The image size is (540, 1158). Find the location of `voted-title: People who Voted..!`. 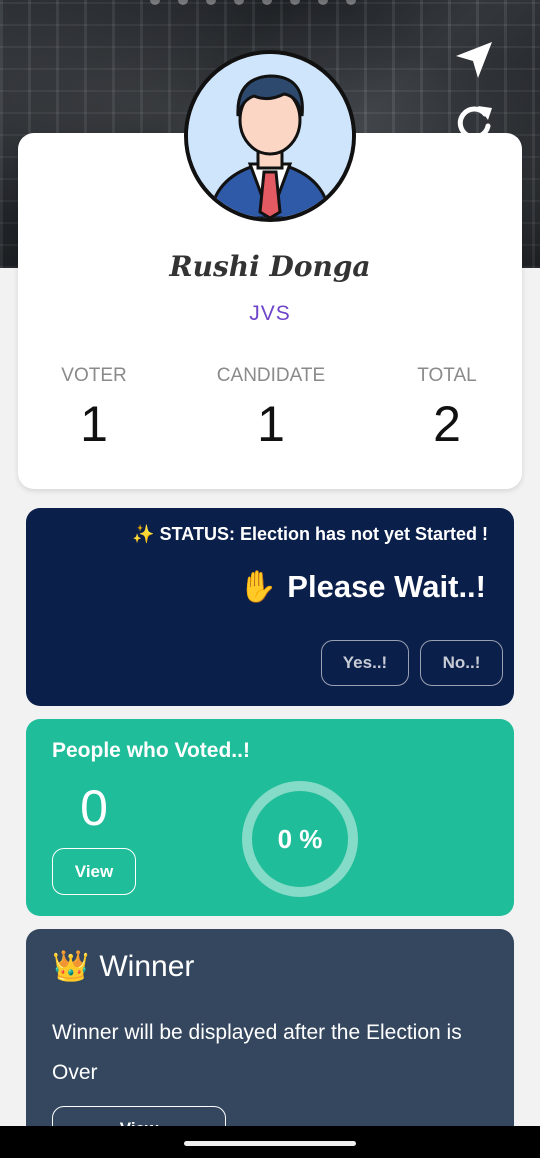

voted-title: People who Voted..! is located at coordinates (151, 750).